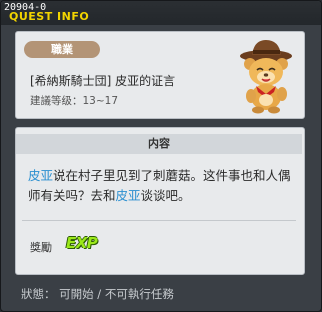 This screenshot has width=322, height=312. What do you see at coordinates (160, 186) in the screenshot?
I see `quest-description: 皮亚说在村子里见到了刺蘑菇。这件事也和人偶师有关吗？去和皮亚谈谈吧。` at bounding box center [160, 186].